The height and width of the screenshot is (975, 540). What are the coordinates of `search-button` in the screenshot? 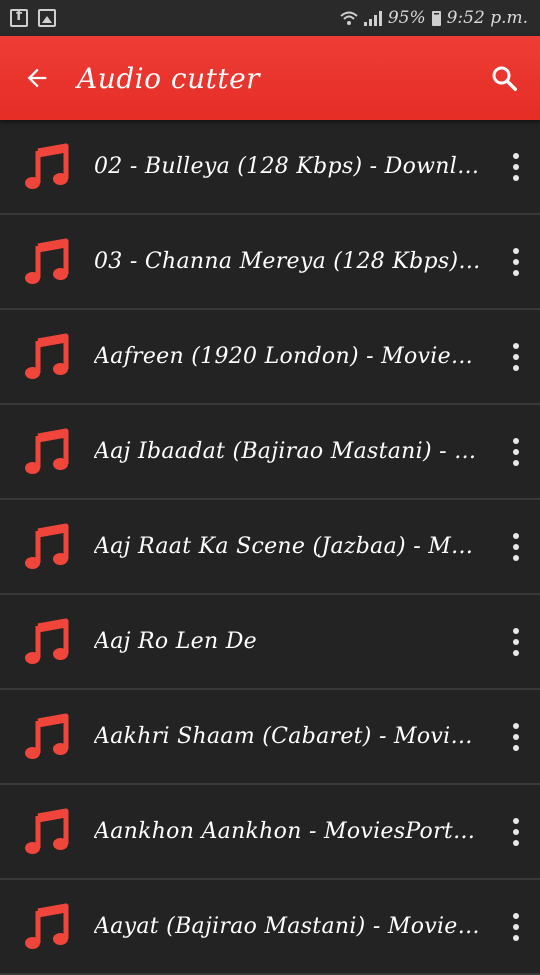 It's located at (504, 78).